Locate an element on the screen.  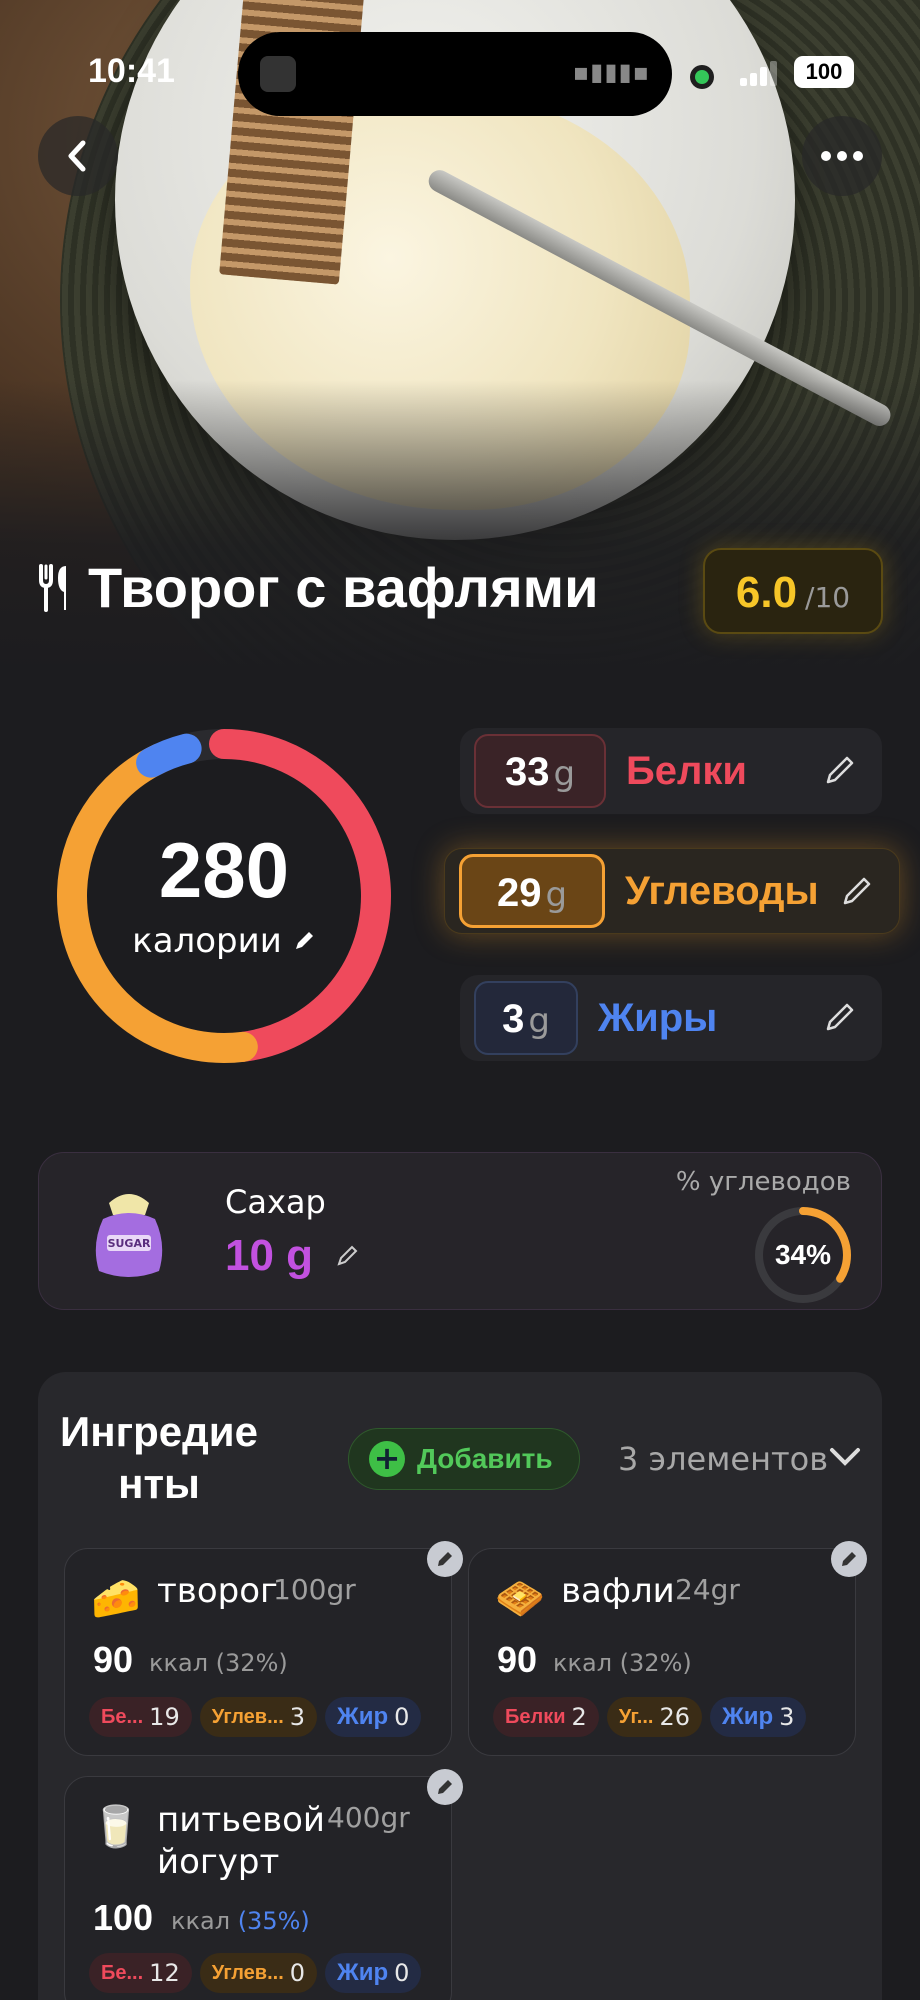
fat-chip: Жир 3 is located at coordinates (758, 1717).